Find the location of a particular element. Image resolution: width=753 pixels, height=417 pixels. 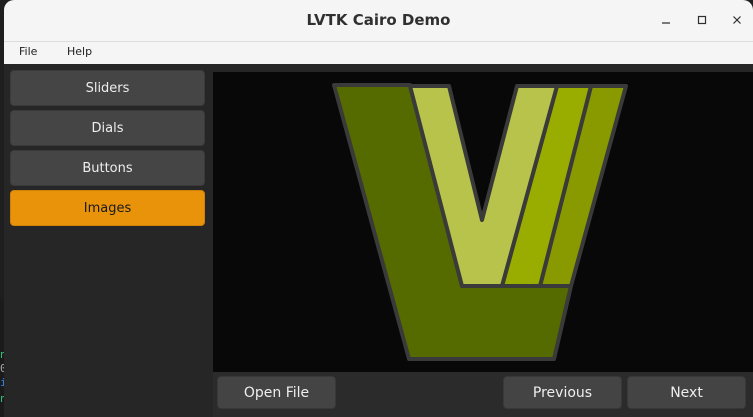

window-title: LVTK Cairo Demo is located at coordinates (378, 20).